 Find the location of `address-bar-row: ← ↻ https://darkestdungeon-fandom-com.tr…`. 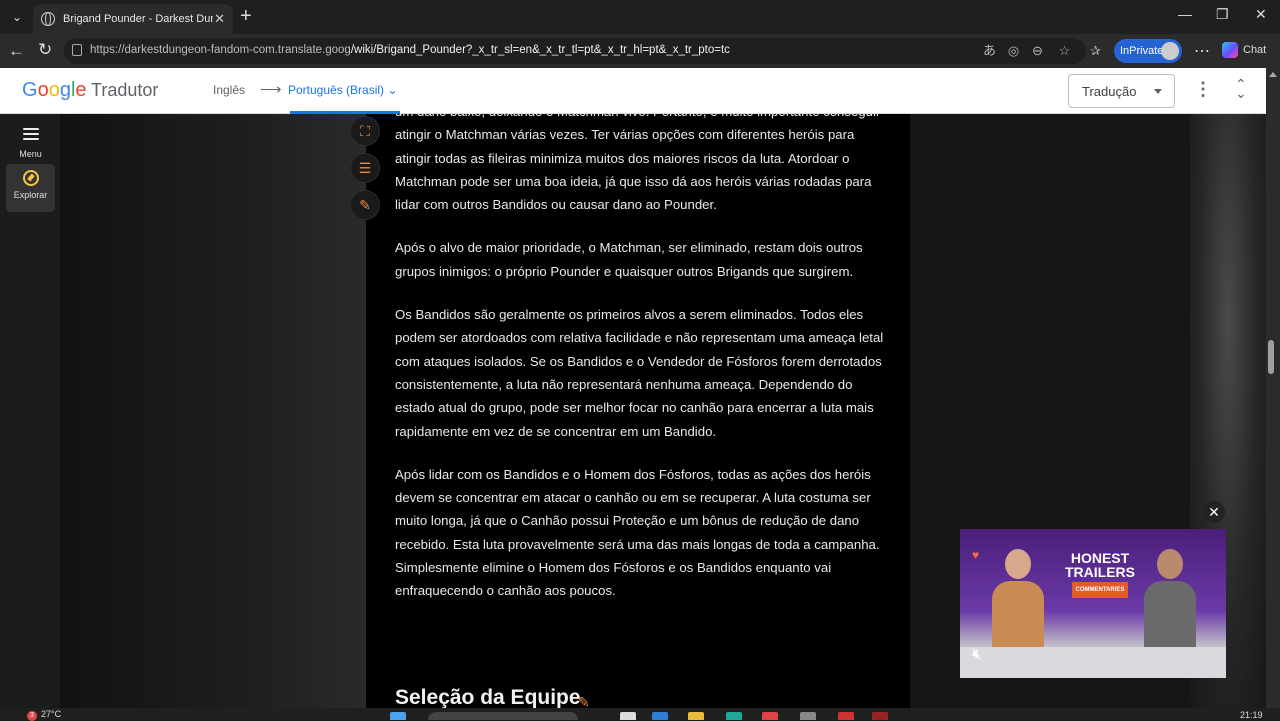

address-bar-row: ← ↻ https://darkestdungeon-fandom-com.tr… is located at coordinates (640, 51).